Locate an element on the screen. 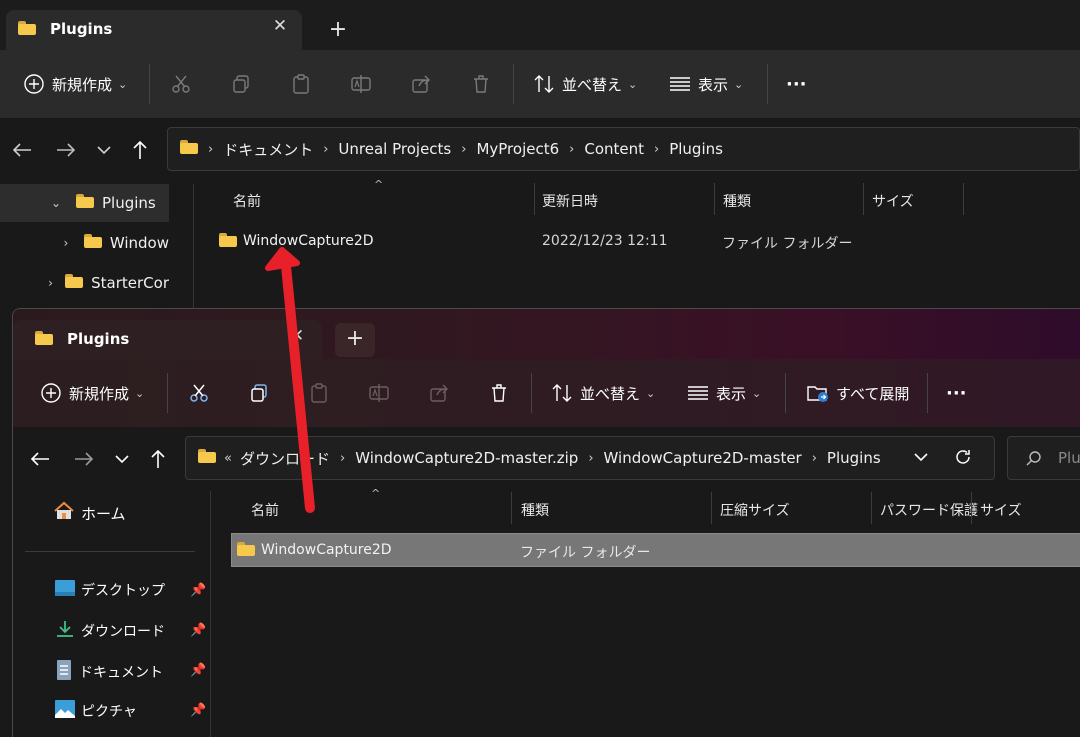  sort-label: 並べ替え is located at coordinates (610, 393).